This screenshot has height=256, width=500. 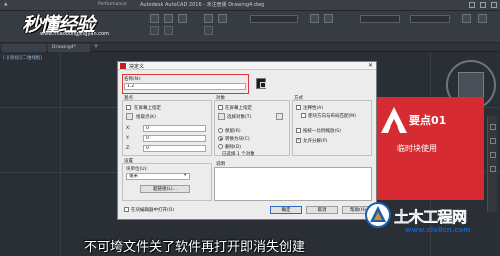 I want to click on pick-point-icon, so click(x=129, y=116).